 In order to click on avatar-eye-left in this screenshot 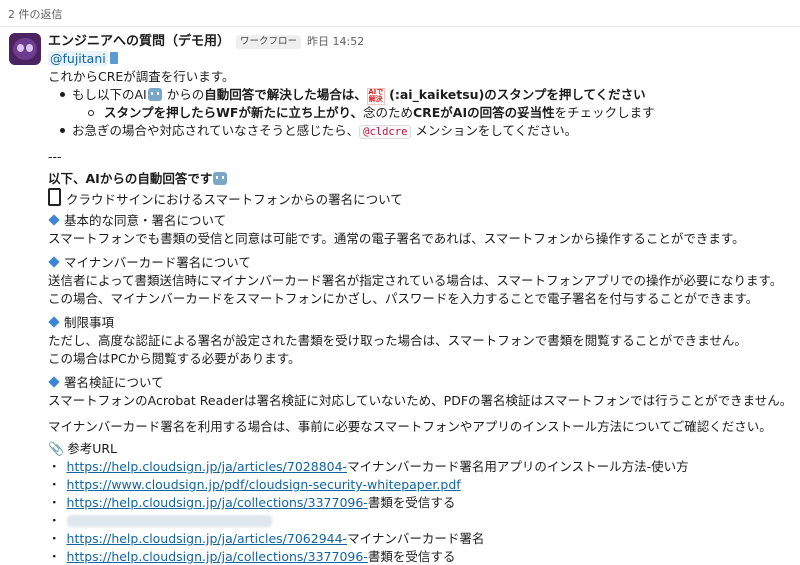, I will do `click(20, 48)`.